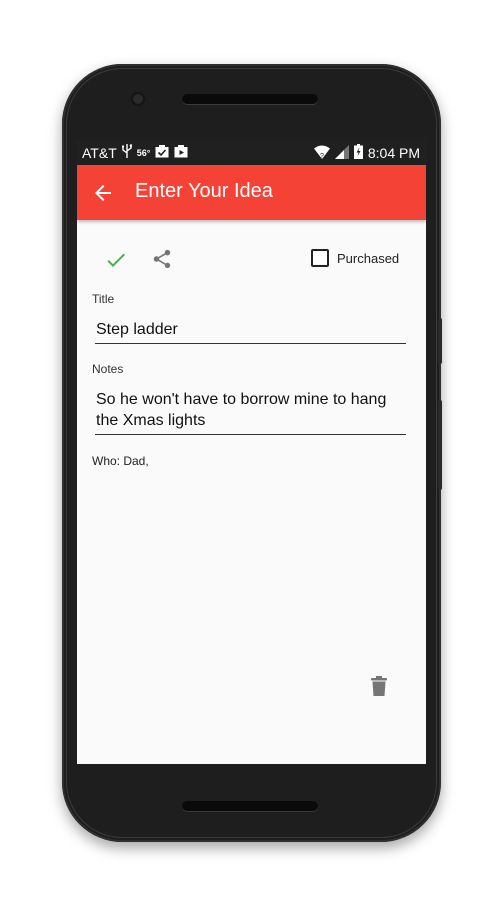  Describe the element at coordinates (320, 258) in the screenshot. I see `checkbox-icon` at that location.